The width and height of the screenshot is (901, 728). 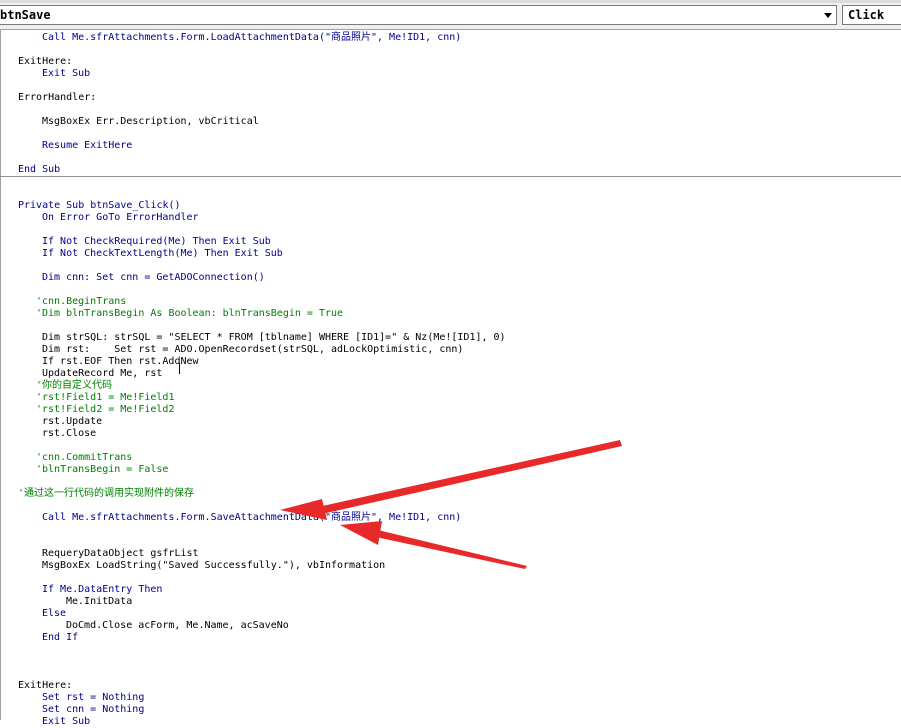 I want to click on annotation-arrows, so click(x=451, y=504).